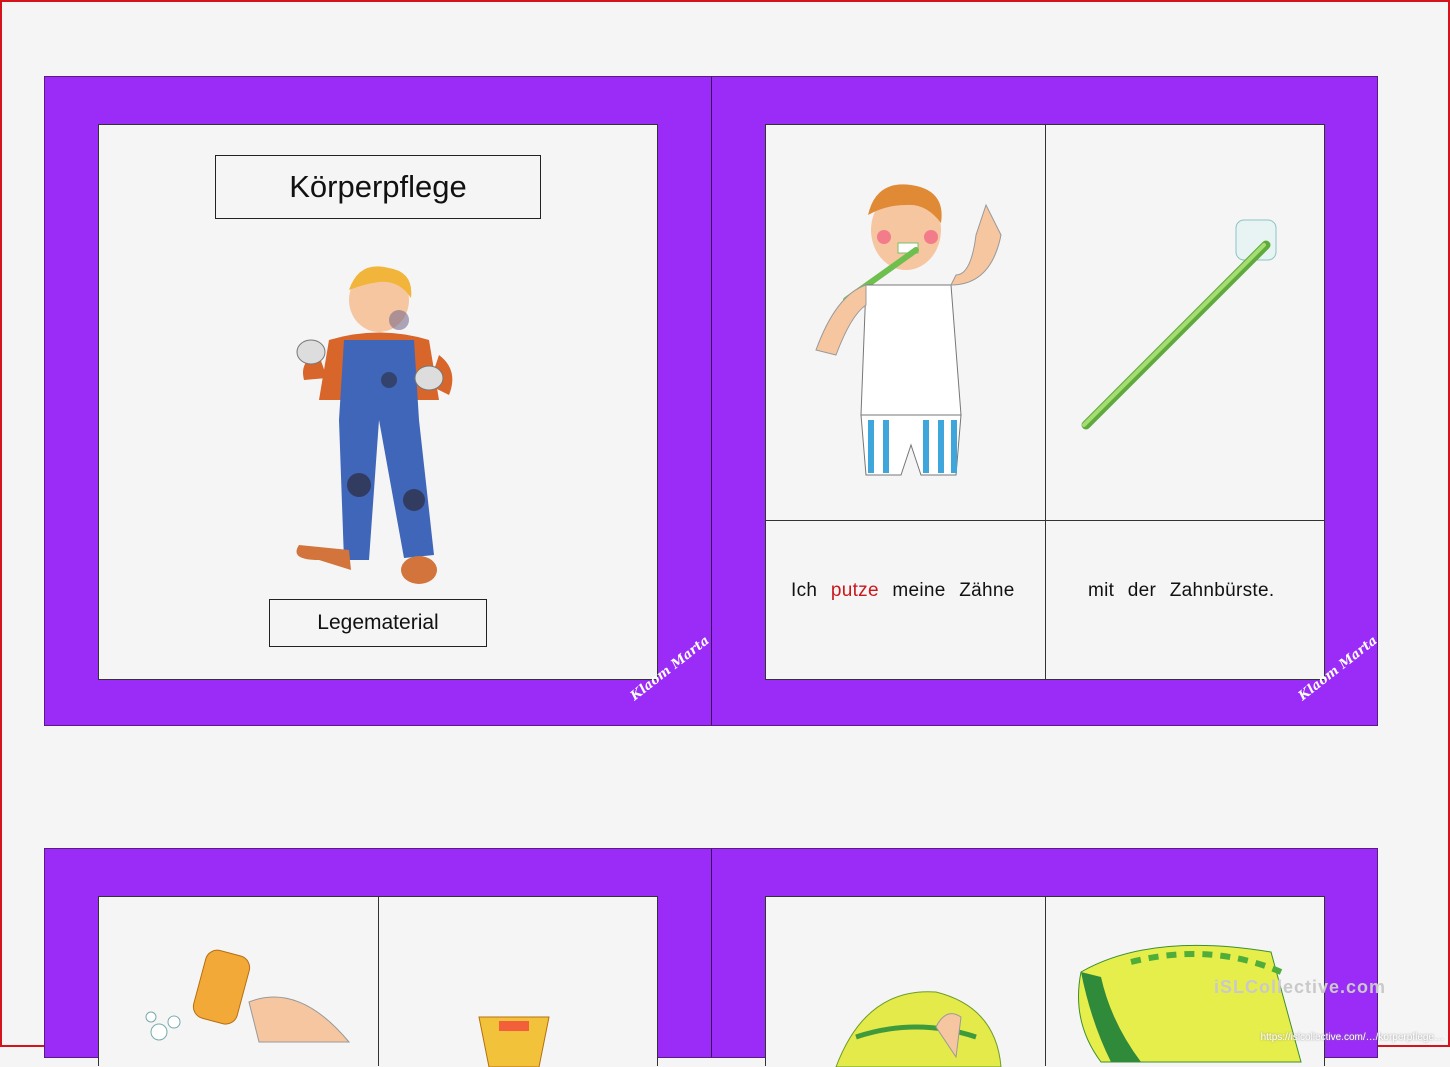 The image size is (1450, 1067). Describe the element at coordinates (514, 1041) in the screenshot. I see `bowl-illustration` at that location.